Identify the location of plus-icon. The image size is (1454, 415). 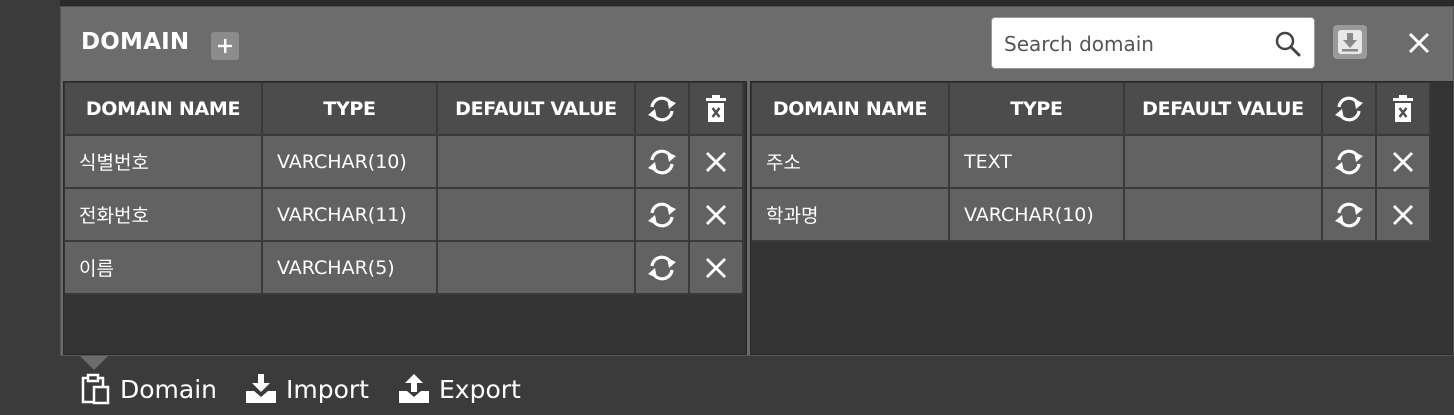
(225, 46).